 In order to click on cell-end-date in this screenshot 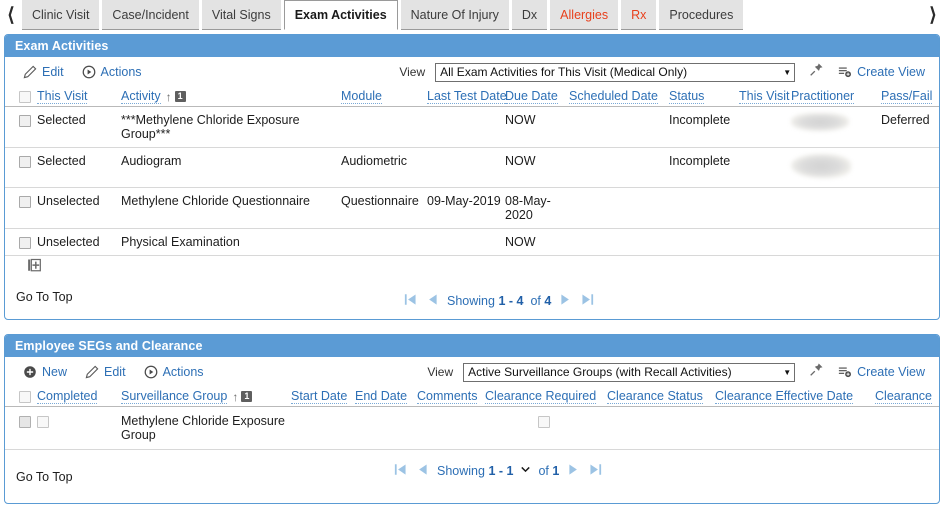, I will do `click(384, 428)`.